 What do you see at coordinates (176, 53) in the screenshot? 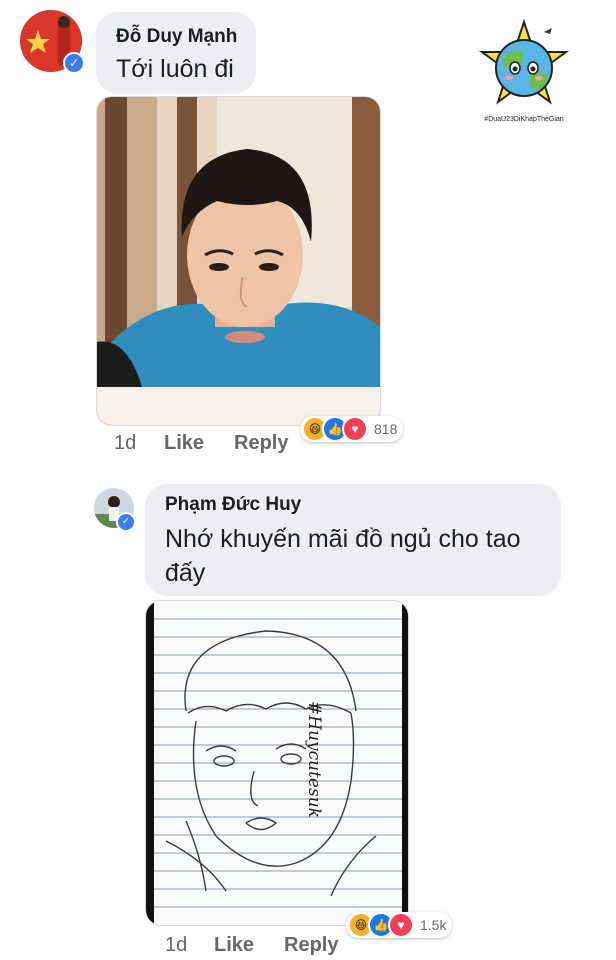
I see `comment-bubble: Đỗ Duy Mạnh Tới luôn đi` at bounding box center [176, 53].